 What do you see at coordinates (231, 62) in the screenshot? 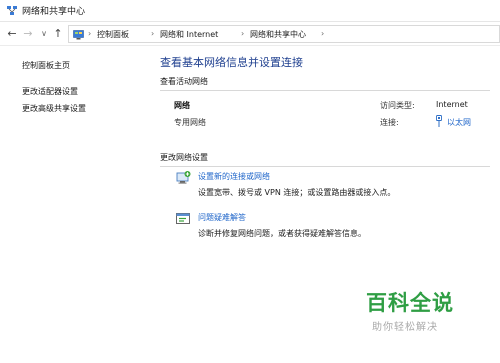
I see `page-title: 查看基本网络信息并设置连接` at bounding box center [231, 62].